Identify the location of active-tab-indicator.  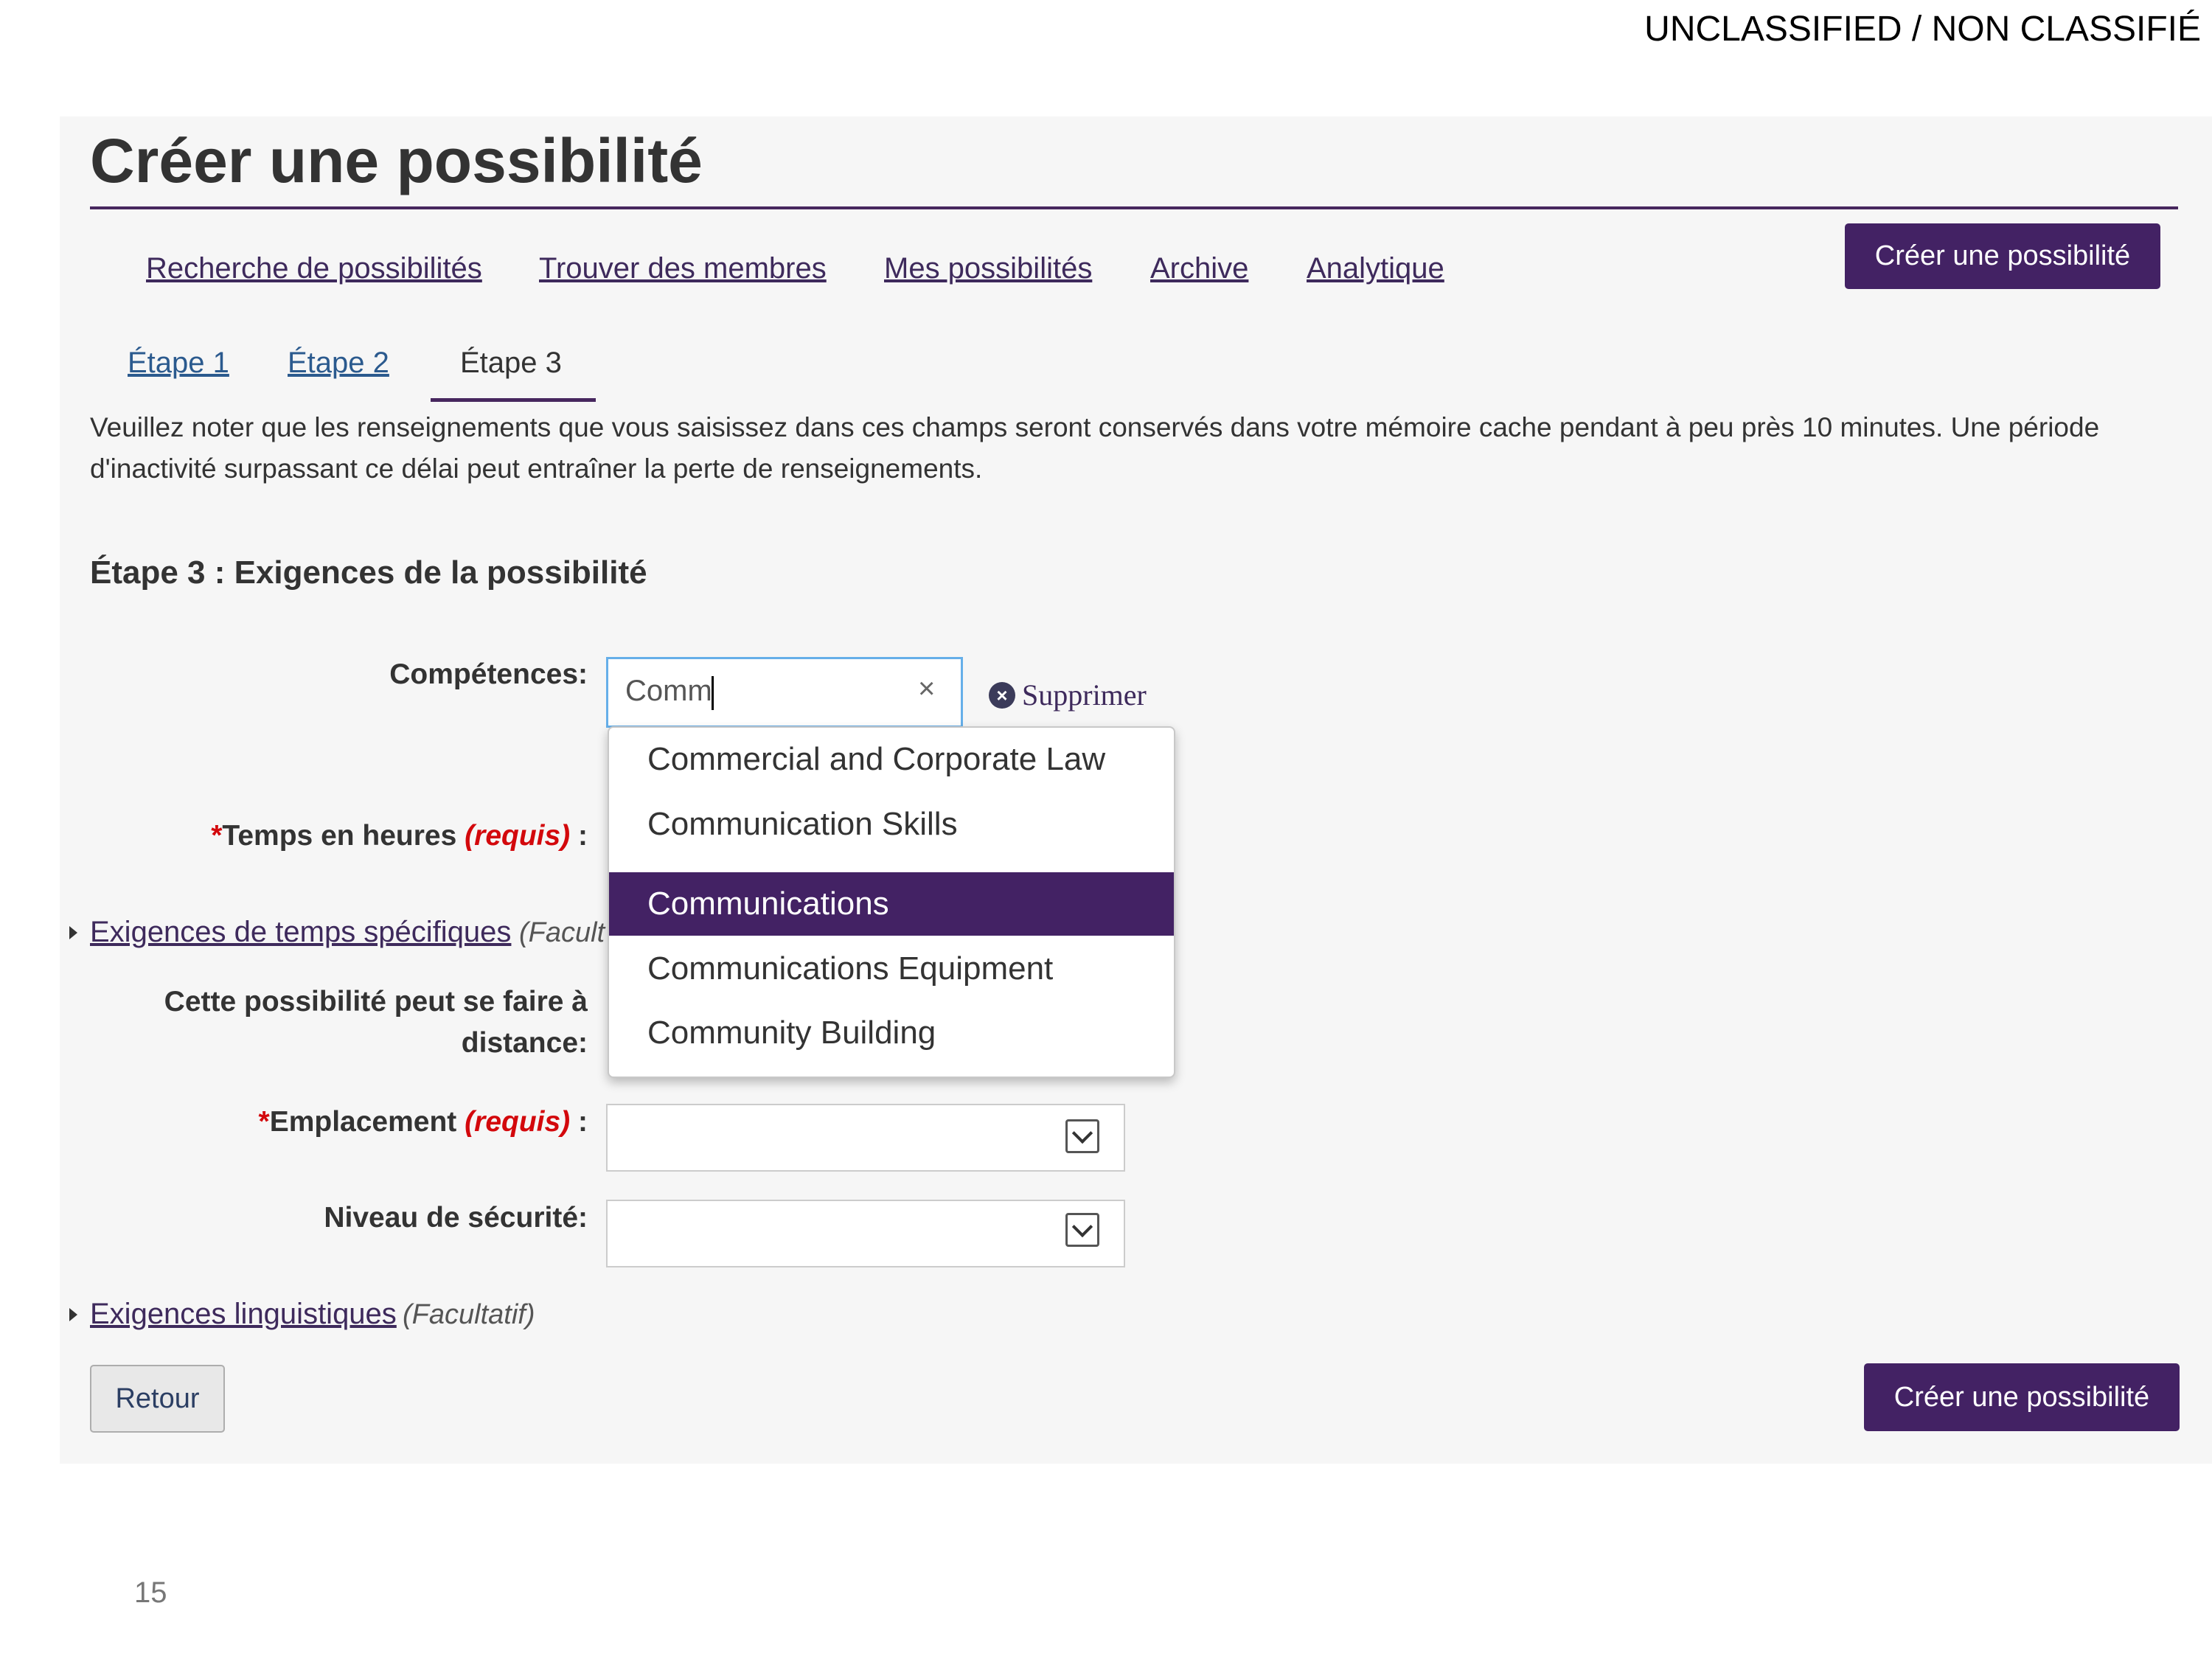
(513, 400).